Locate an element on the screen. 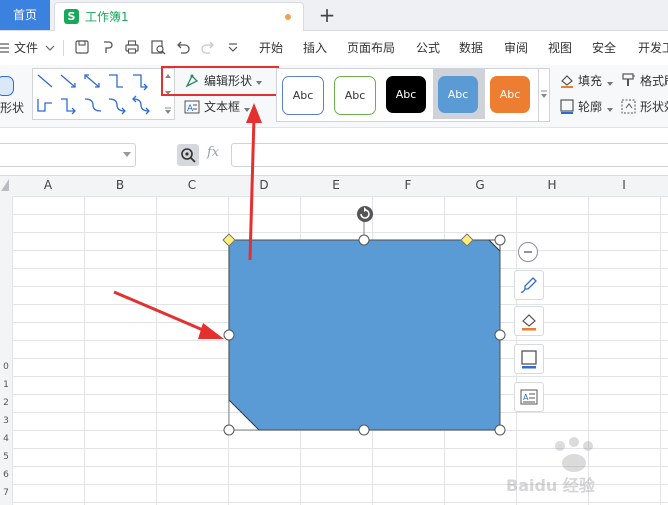 The width and height of the screenshot is (668, 505). tab-workbook-label: 工作簿1 is located at coordinates (107, 17).